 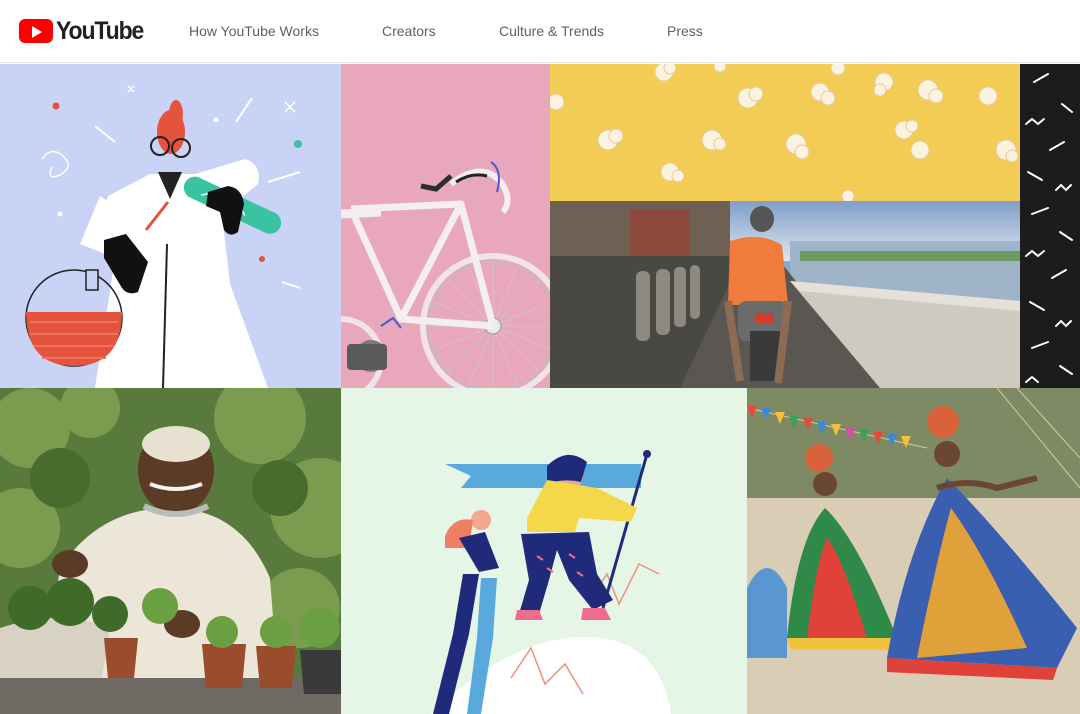 I want to click on nav-culture-trends: Culture & Trends, so click(x=551, y=31).